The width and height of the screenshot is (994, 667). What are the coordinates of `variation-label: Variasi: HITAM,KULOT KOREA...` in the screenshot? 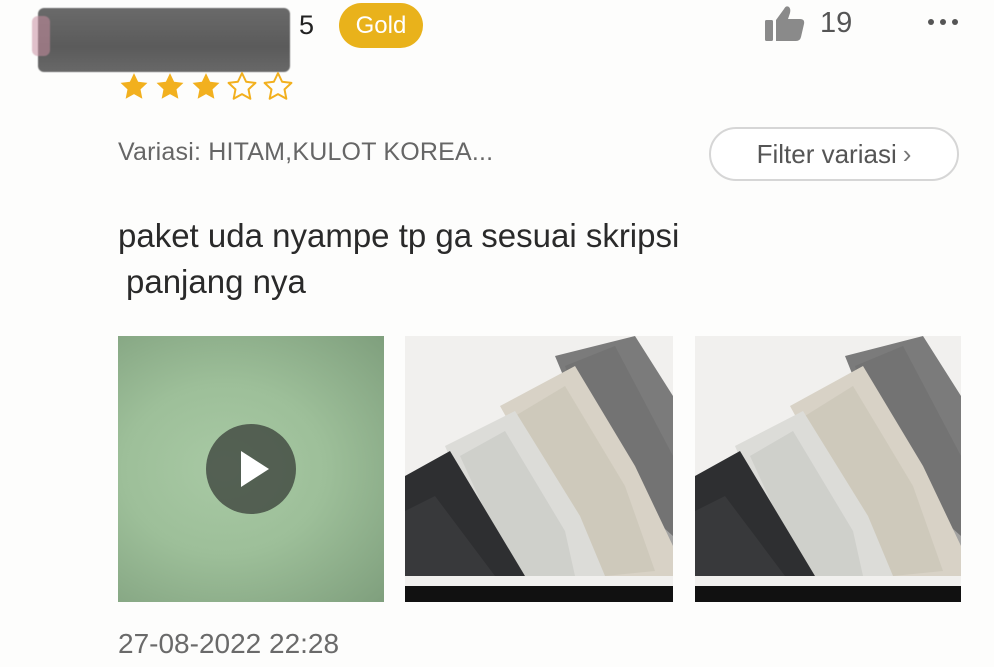 It's located at (306, 152).